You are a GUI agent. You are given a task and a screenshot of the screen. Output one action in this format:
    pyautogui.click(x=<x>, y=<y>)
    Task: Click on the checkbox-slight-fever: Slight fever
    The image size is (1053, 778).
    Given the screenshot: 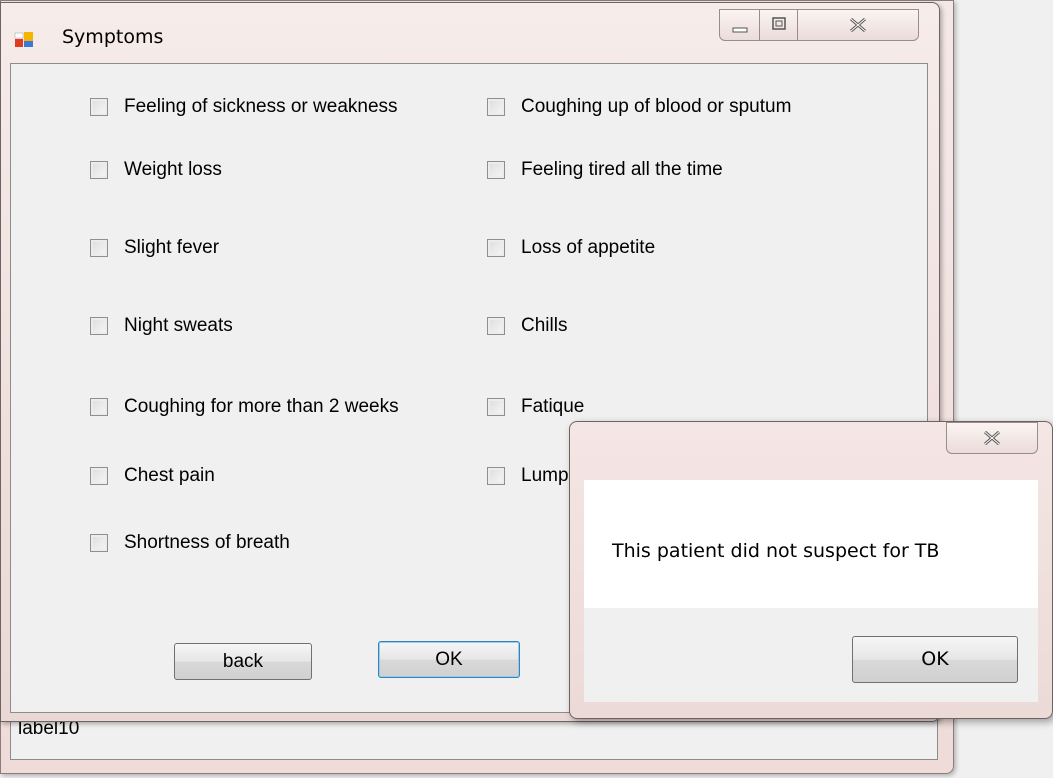 What is the action you would take?
    pyautogui.click(x=154, y=248)
    